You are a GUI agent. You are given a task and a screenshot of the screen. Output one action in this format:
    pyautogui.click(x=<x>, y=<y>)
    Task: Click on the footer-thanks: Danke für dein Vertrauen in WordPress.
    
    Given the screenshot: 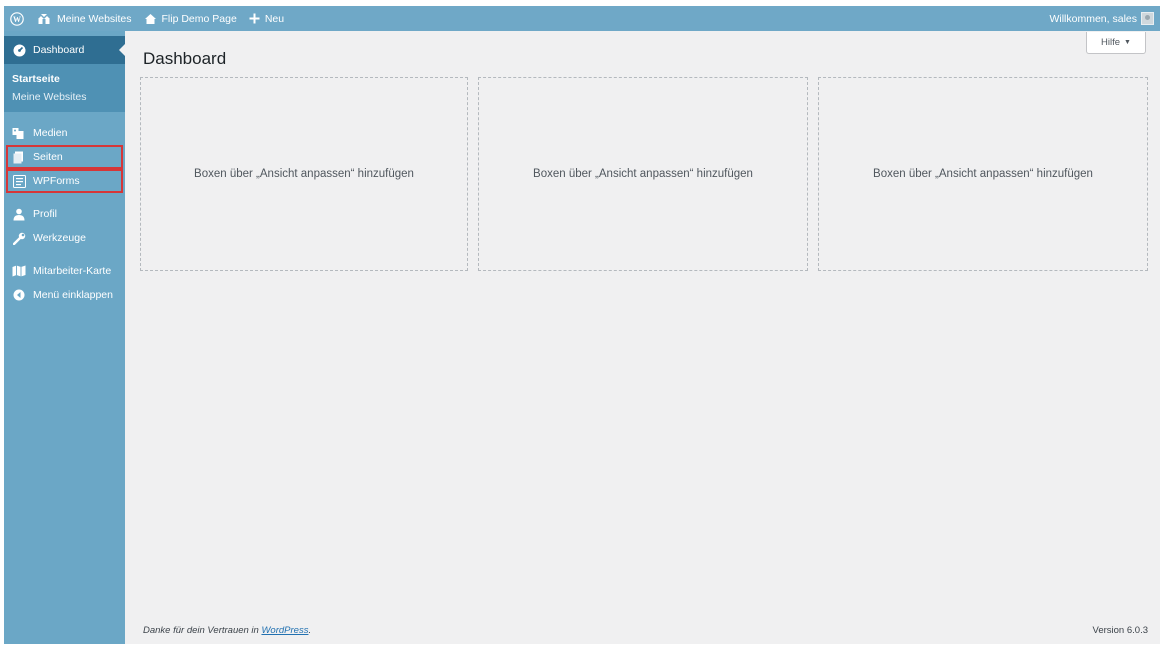 What is the action you would take?
    pyautogui.click(x=227, y=630)
    